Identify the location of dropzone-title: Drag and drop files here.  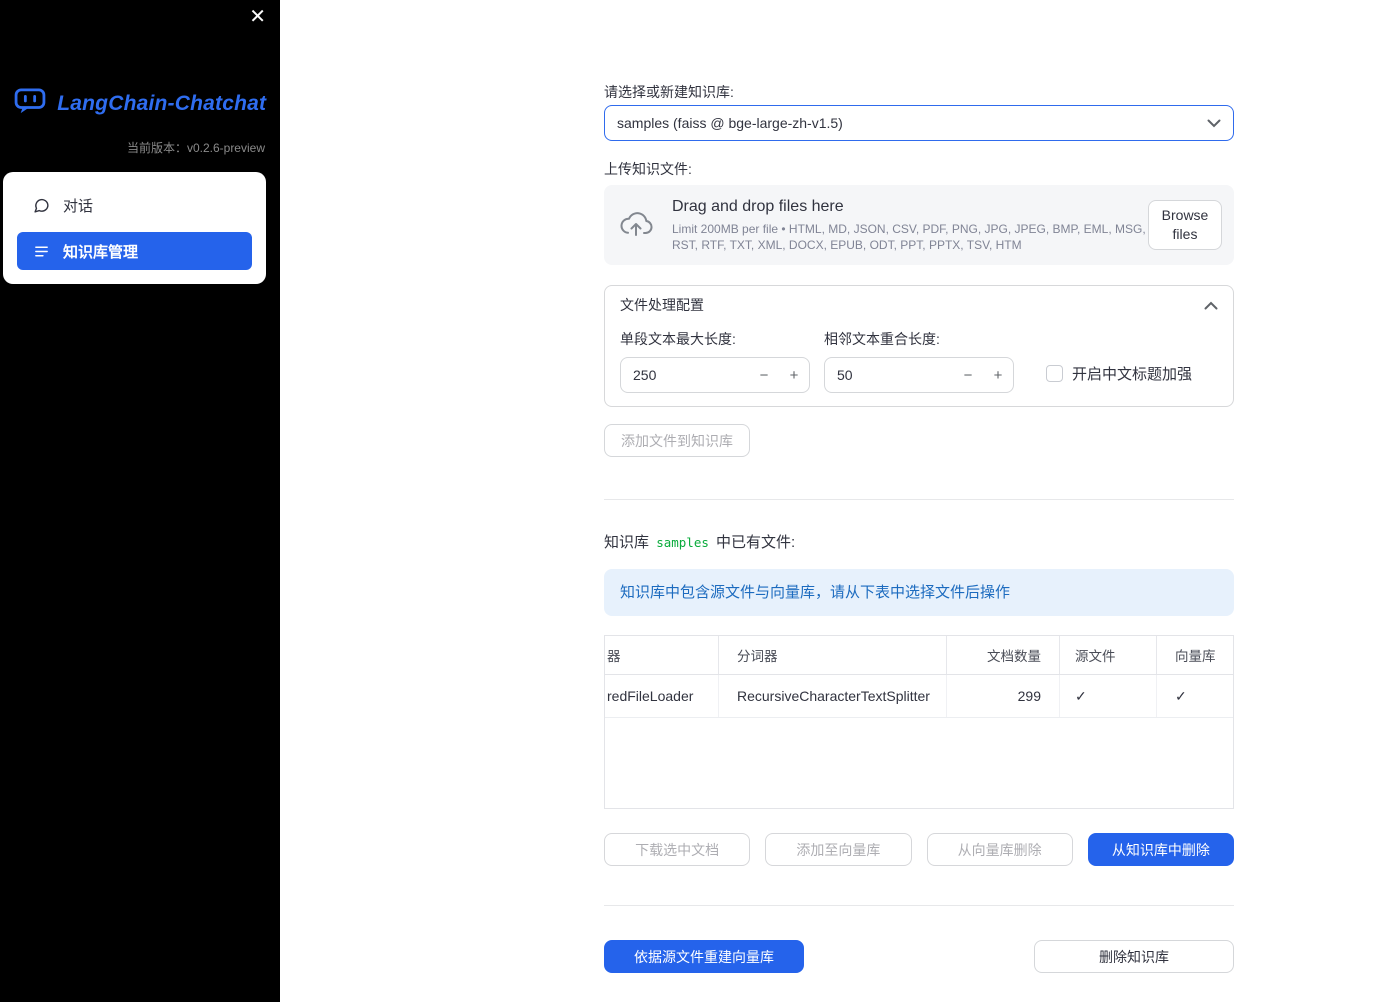
(758, 206).